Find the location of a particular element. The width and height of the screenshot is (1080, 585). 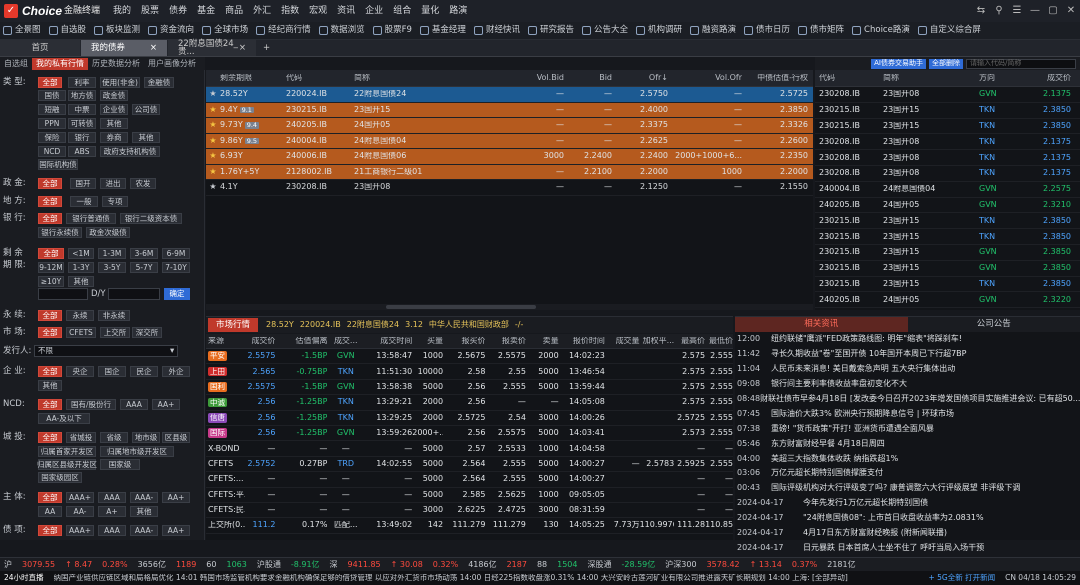

news-item: 12:00 纽约联储"鹰派"FED政策路线图: 明年"缩表"将踩刹车! is located at coordinates (908, 339).